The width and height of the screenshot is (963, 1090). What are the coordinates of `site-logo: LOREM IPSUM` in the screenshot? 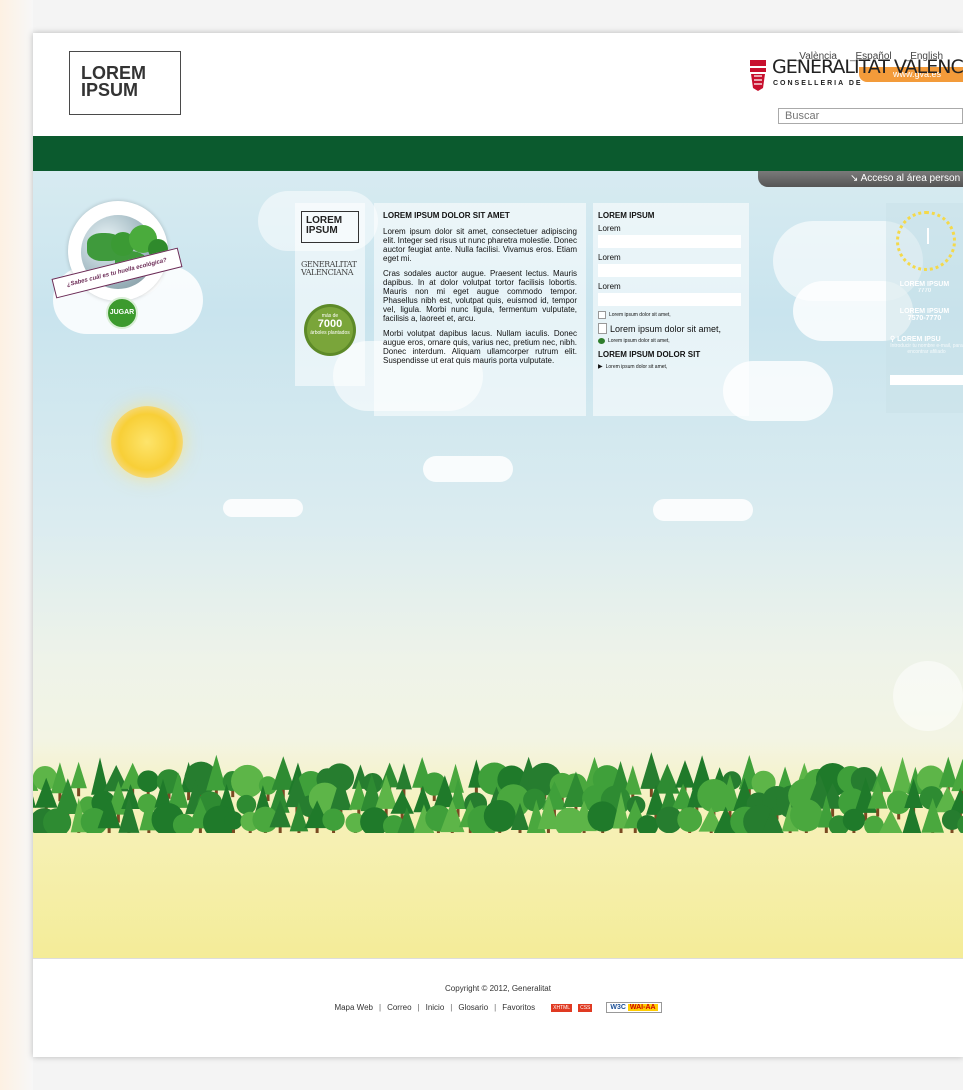 It's located at (125, 83).